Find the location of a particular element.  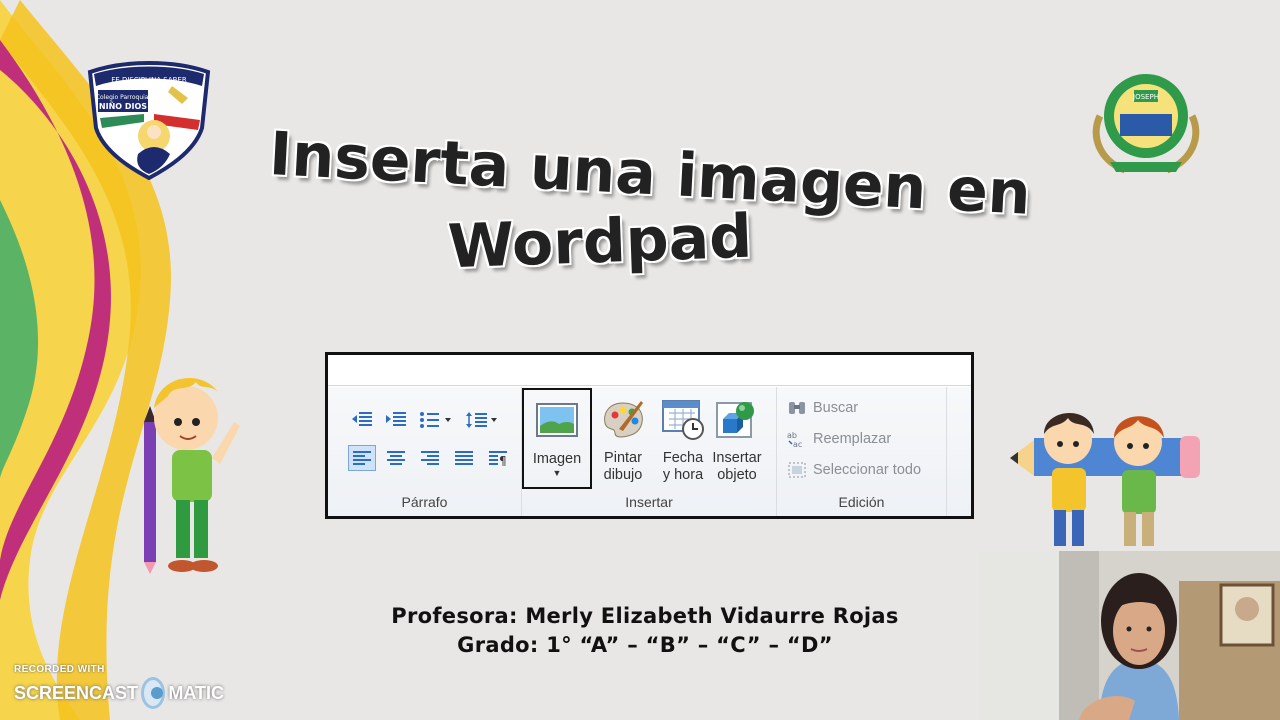

increase-indent-button is located at coordinates (396, 420).